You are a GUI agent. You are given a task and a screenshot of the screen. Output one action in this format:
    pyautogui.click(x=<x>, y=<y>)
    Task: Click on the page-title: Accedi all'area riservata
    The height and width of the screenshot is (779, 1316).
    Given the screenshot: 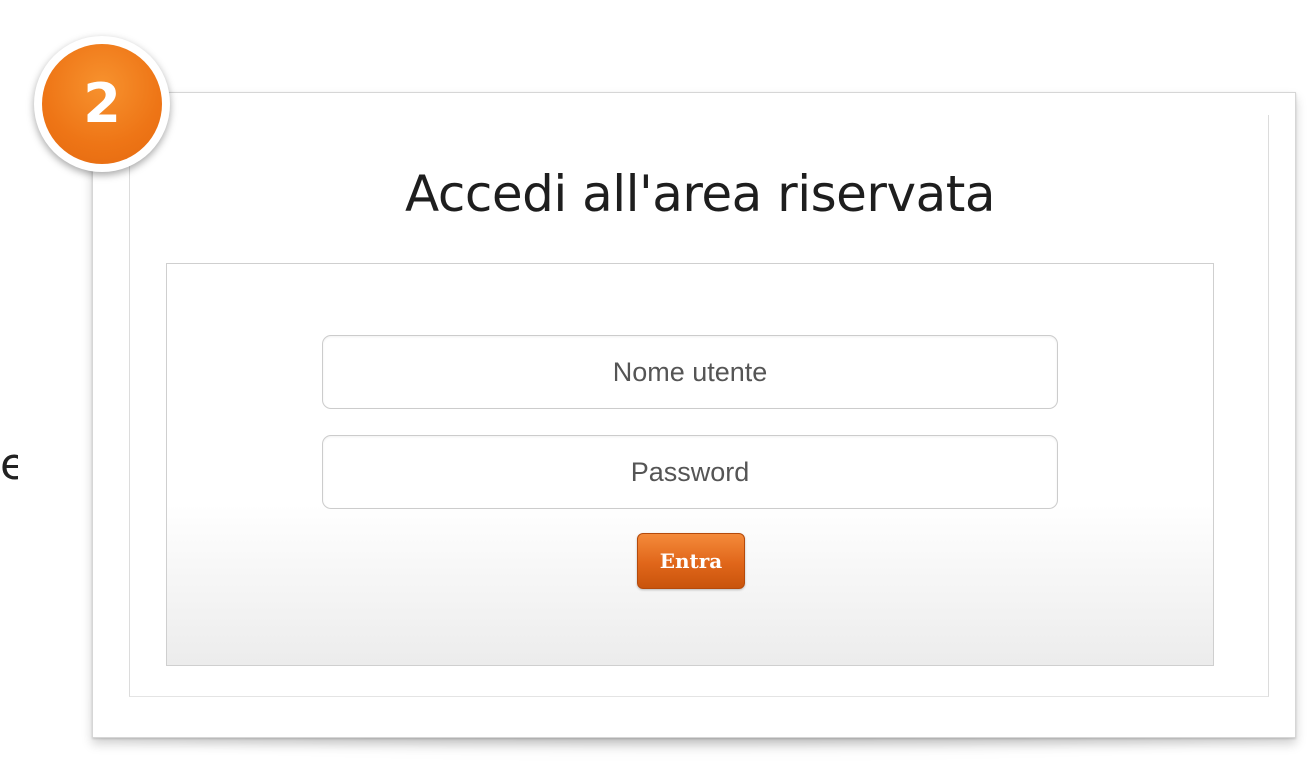 What is the action you would take?
    pyautogui.click(x=700, y=194)
    